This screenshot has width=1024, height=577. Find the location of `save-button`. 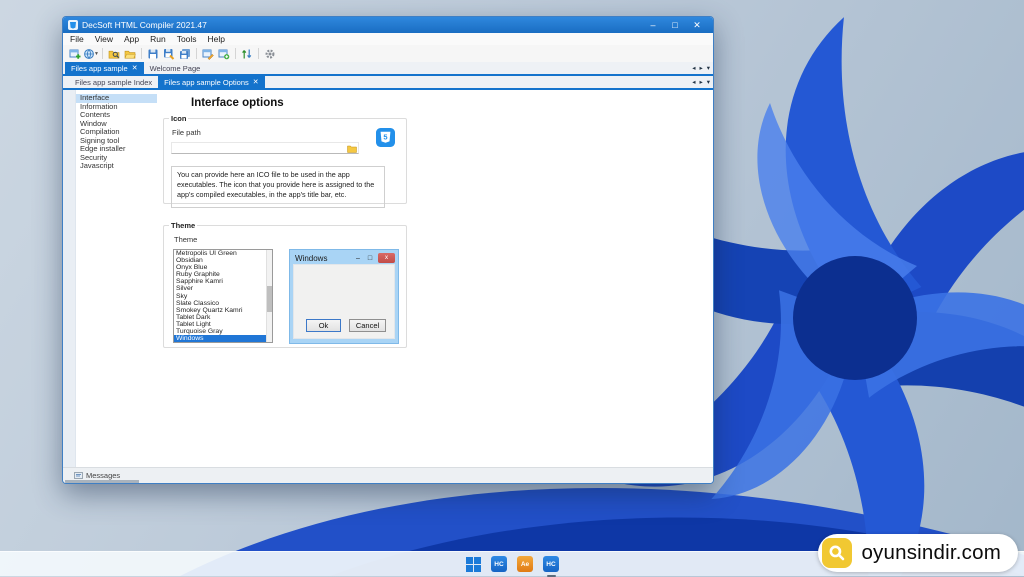

save-button is located at coordinates (153, 54).